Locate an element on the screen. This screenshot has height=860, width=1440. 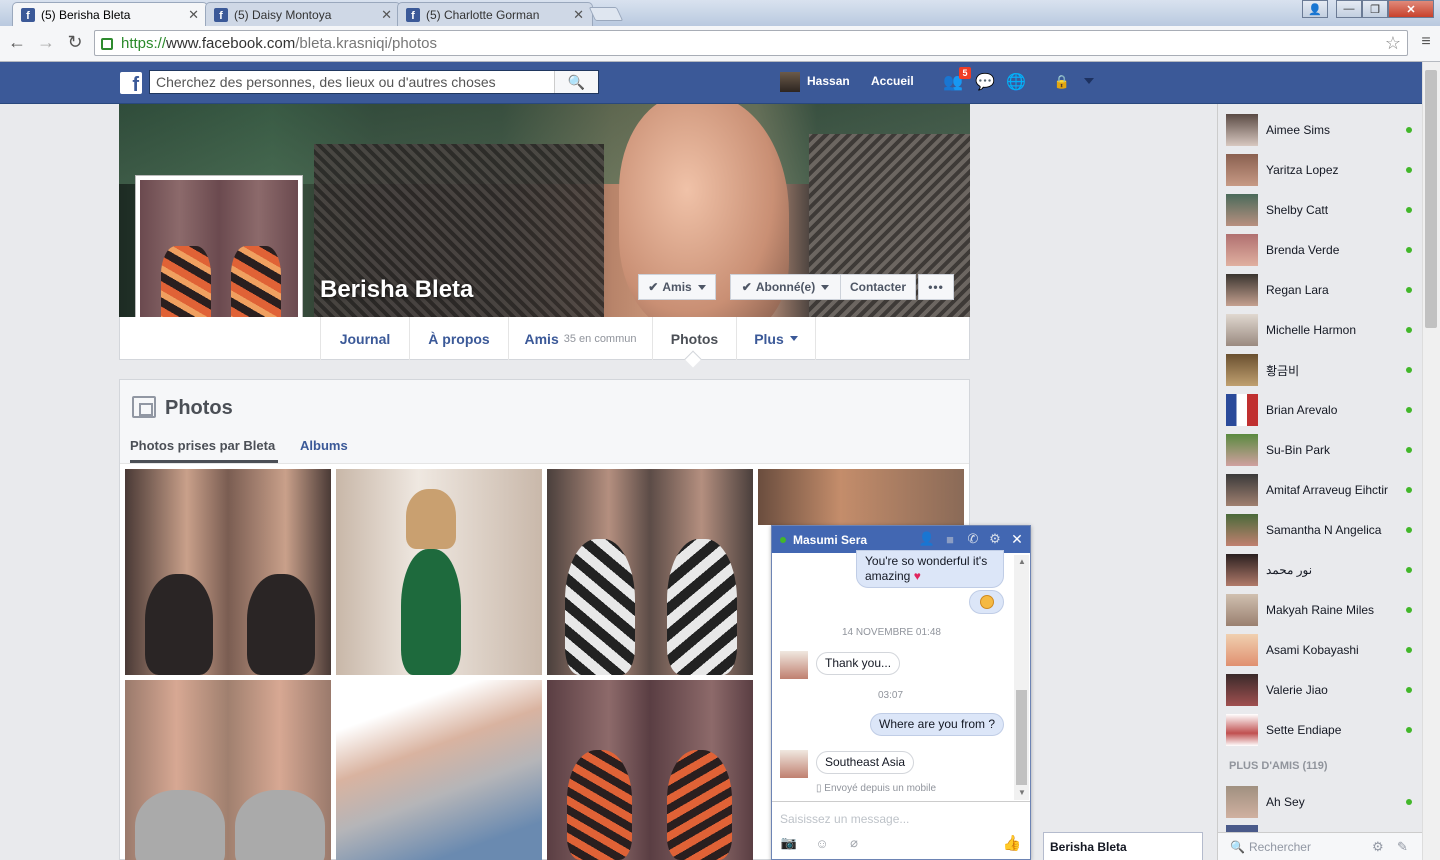
sidebar-friend-item: Brenda Verde is located at coordinates (1321, 250).